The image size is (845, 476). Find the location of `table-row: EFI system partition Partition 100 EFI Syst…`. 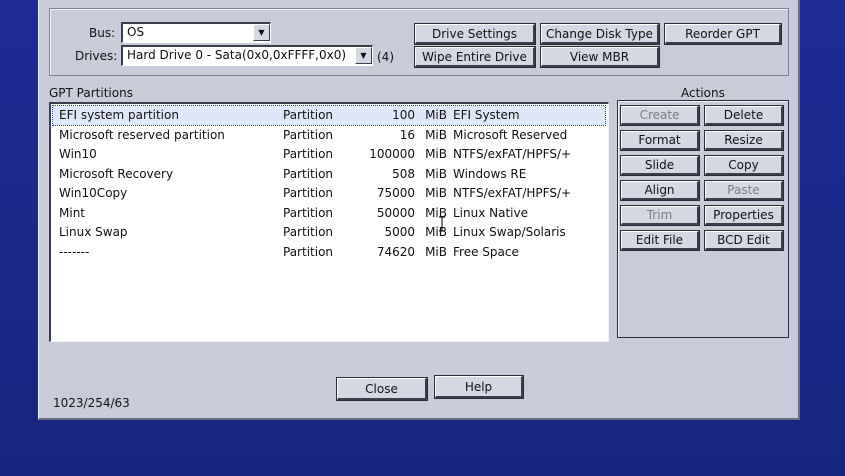

table-row: EFI system partition Partition 100 EFI Syst… is located at coordinates (329, 115).